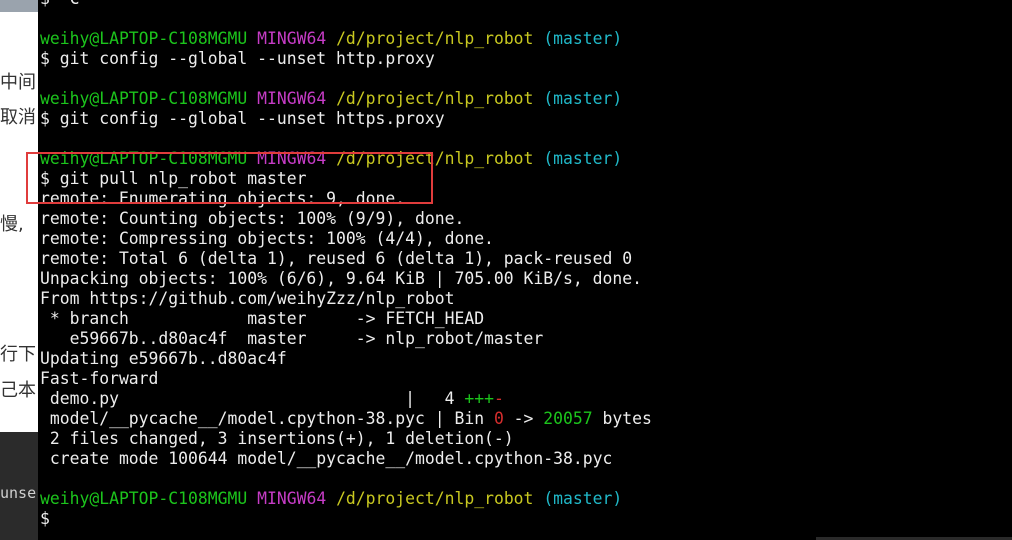  I want to click on background-top-strip, so click(20, 6).